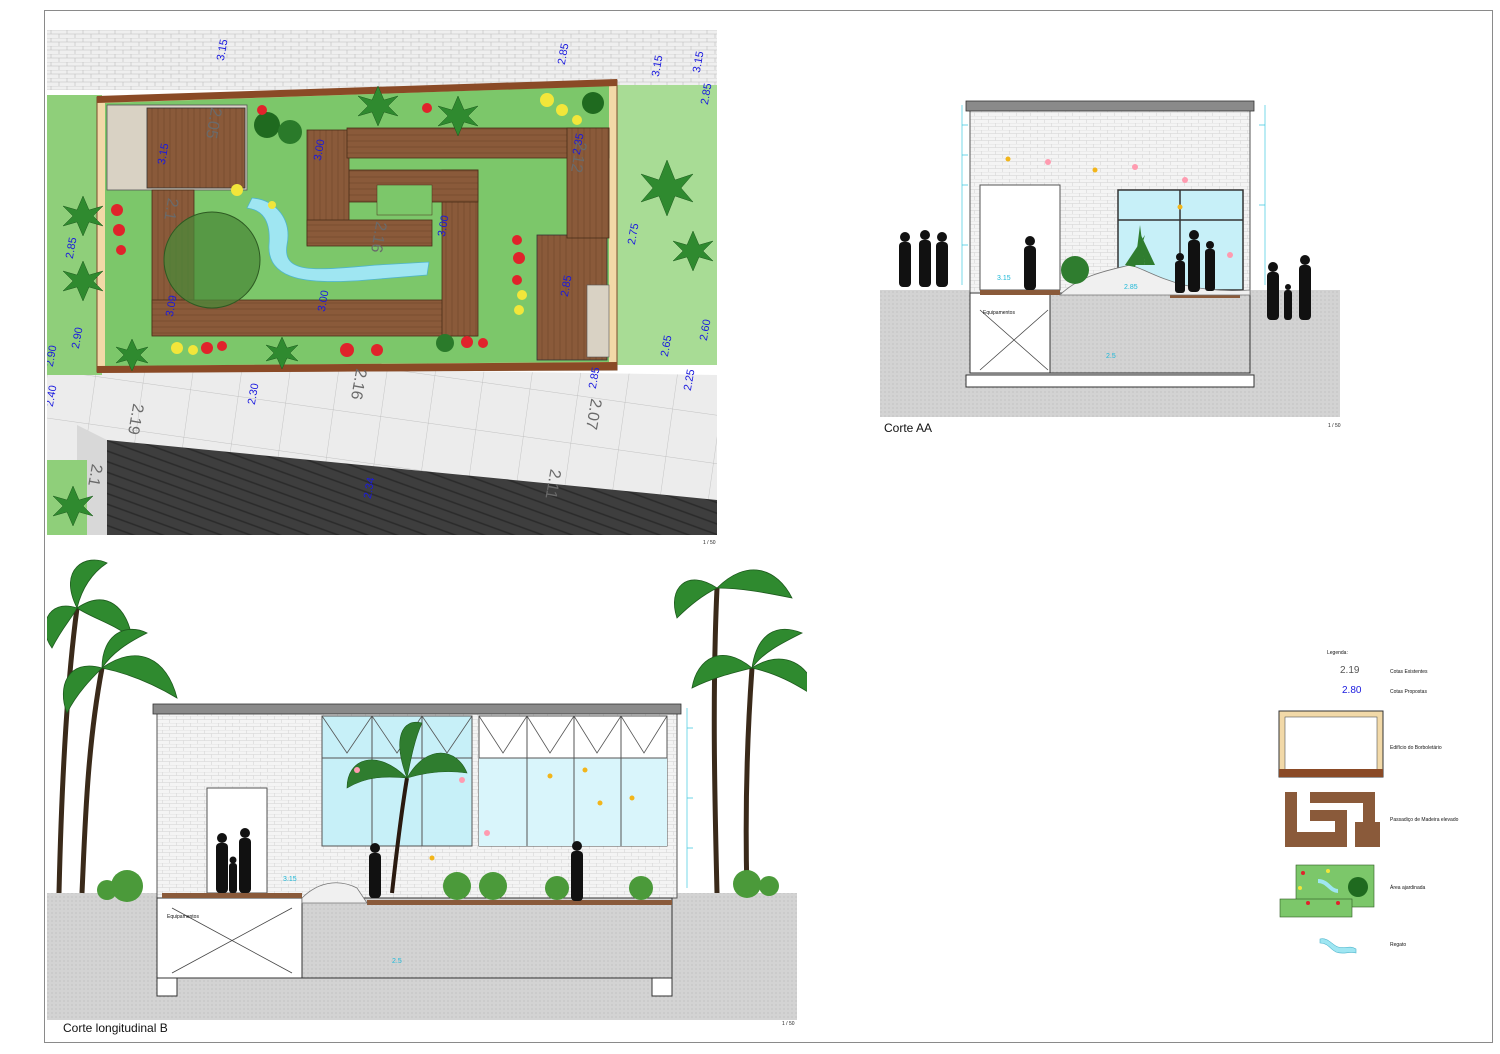 The height and width of the screenshot is (1054, 1500). I want to click on legend-title: Legenda:, so click(1337, 653).